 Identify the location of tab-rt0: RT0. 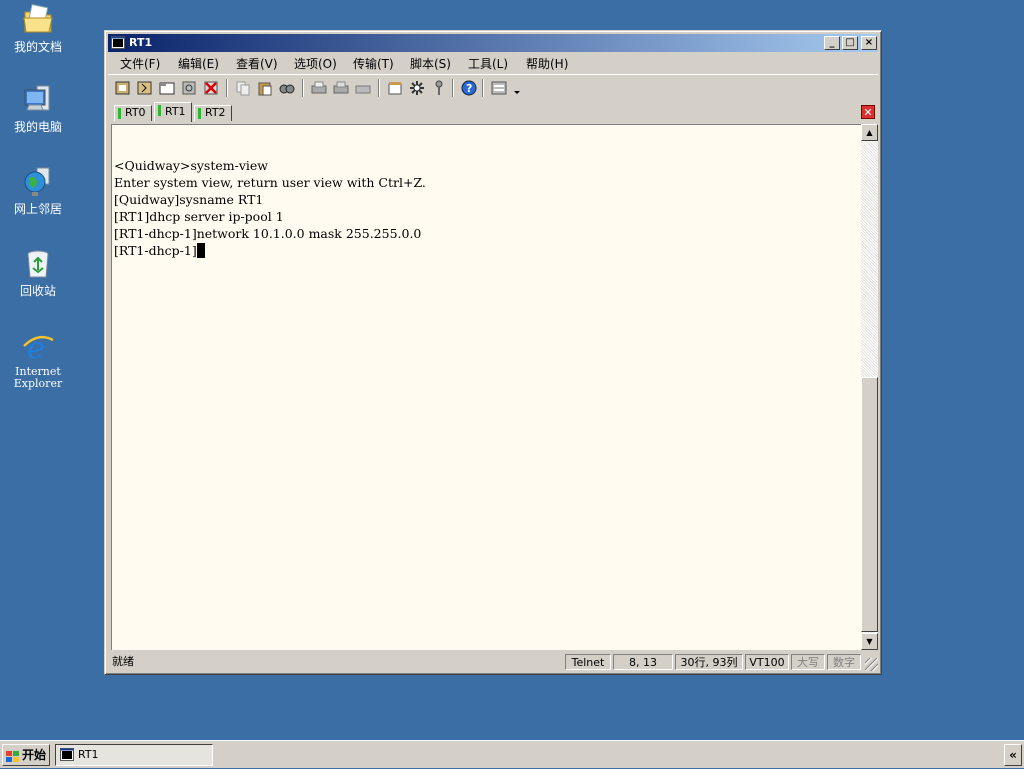
(133, 113).